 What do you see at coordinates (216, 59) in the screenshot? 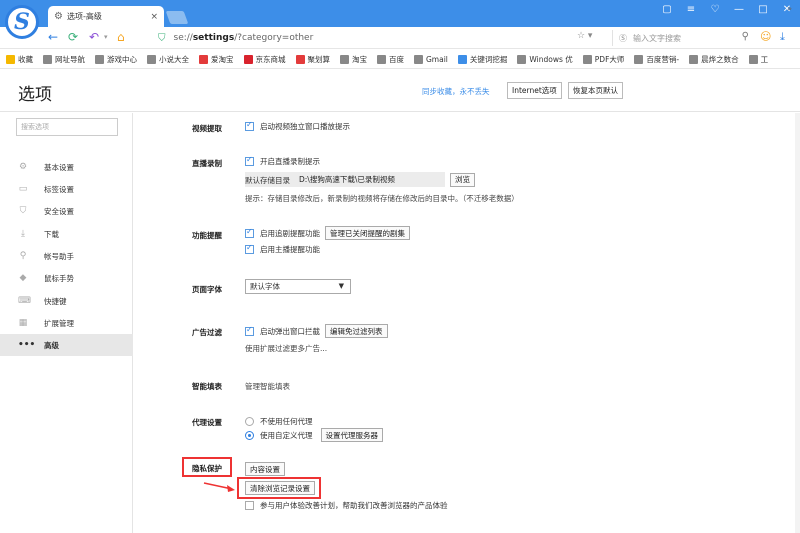
I see `bookmark-item: 爱淘宝` at bounding box center [216, 59].